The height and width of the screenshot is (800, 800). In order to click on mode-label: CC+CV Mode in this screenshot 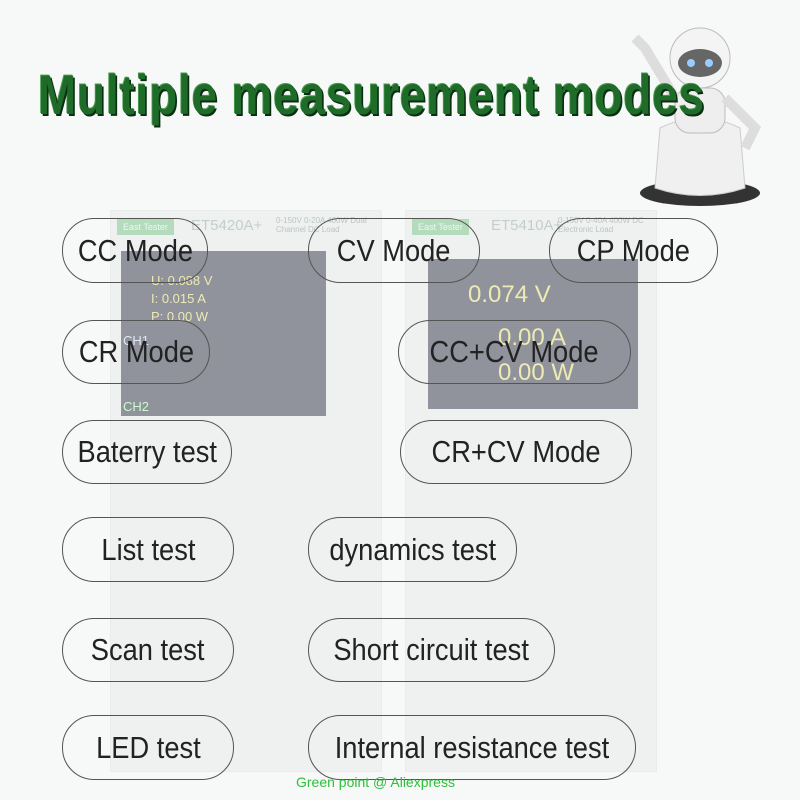, I will do `click(514, 351)`.